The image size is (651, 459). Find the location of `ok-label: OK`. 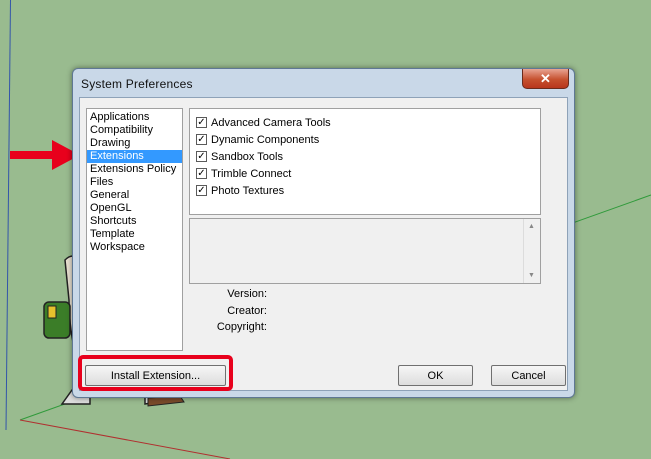

ok-label: OK is located at coordinates (435, 375).